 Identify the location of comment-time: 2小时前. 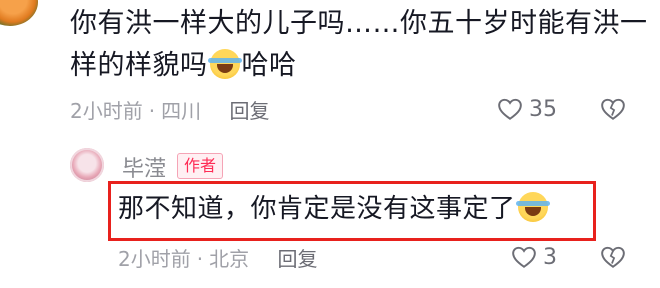
(106, 111).